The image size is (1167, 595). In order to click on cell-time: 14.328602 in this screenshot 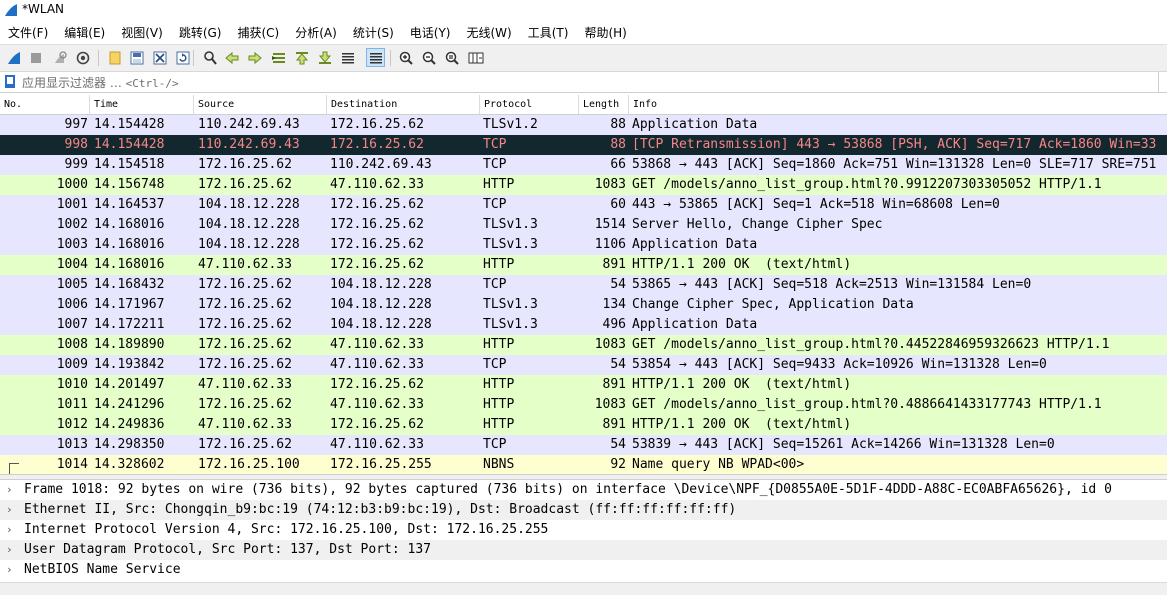, I will do `click(129, 464)`.